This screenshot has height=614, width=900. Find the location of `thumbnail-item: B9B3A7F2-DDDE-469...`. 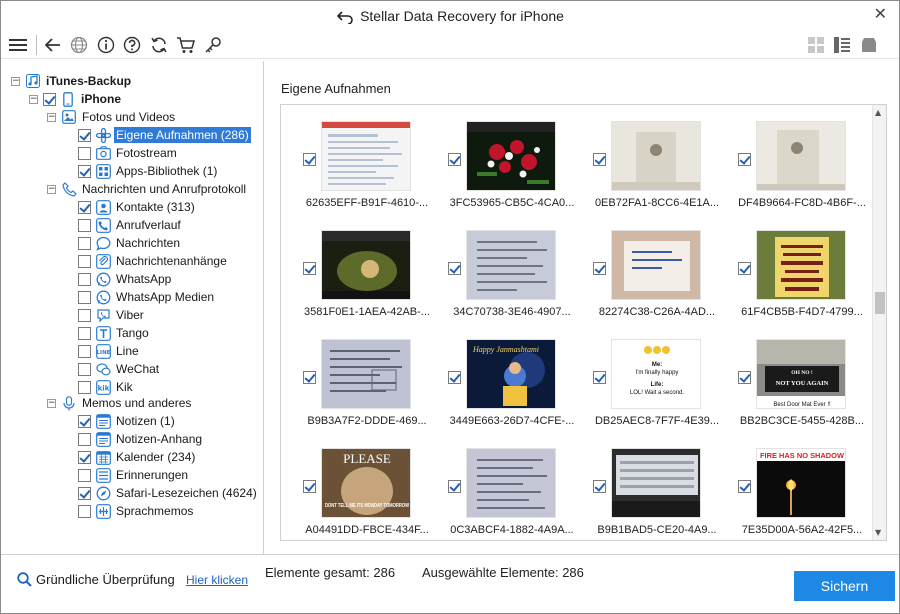

thumbnail-item: B9B3A7F2-DDDE-469... is located at coordinates (371, 390).